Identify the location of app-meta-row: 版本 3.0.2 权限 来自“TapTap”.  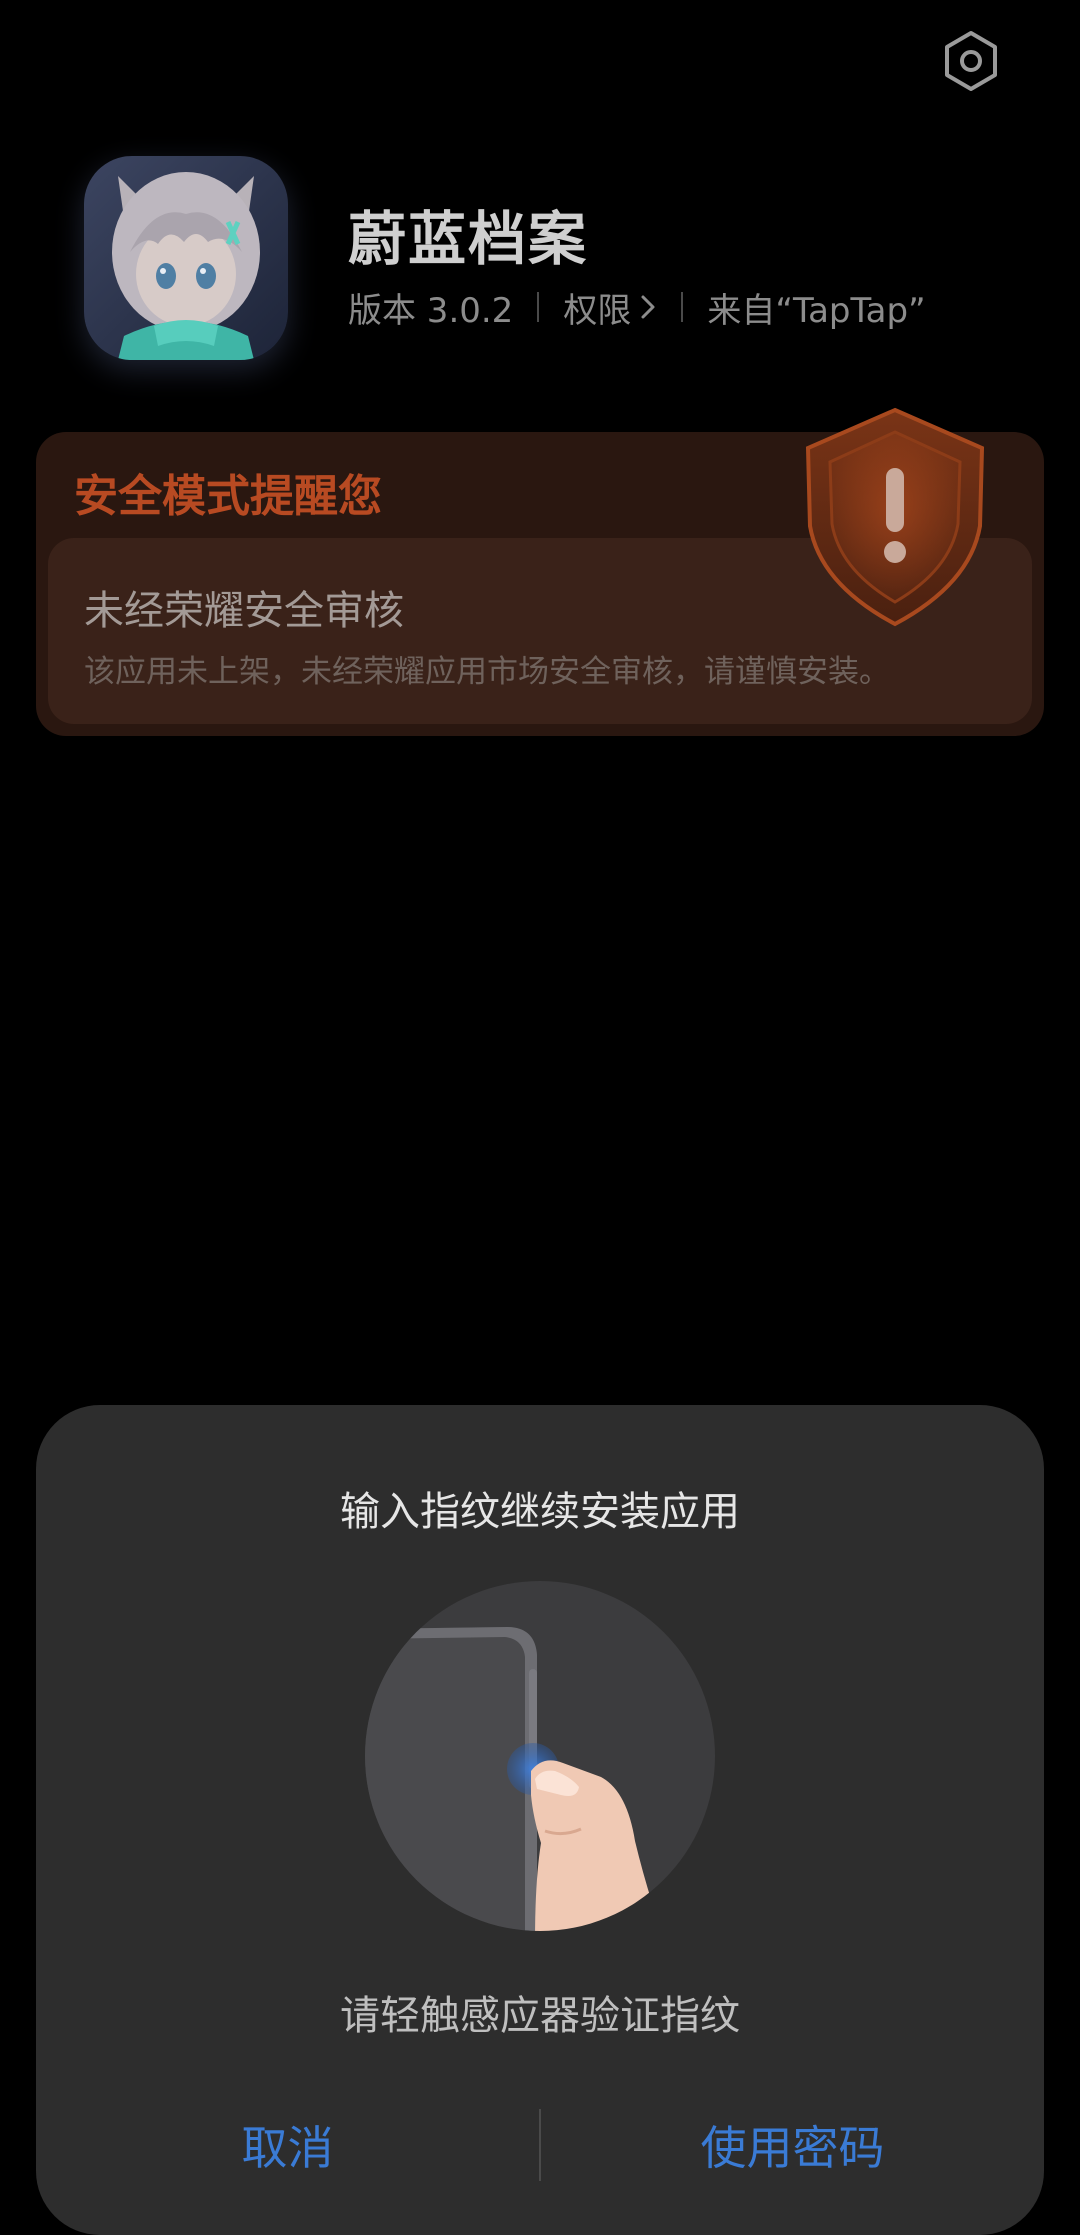
(637, 307).